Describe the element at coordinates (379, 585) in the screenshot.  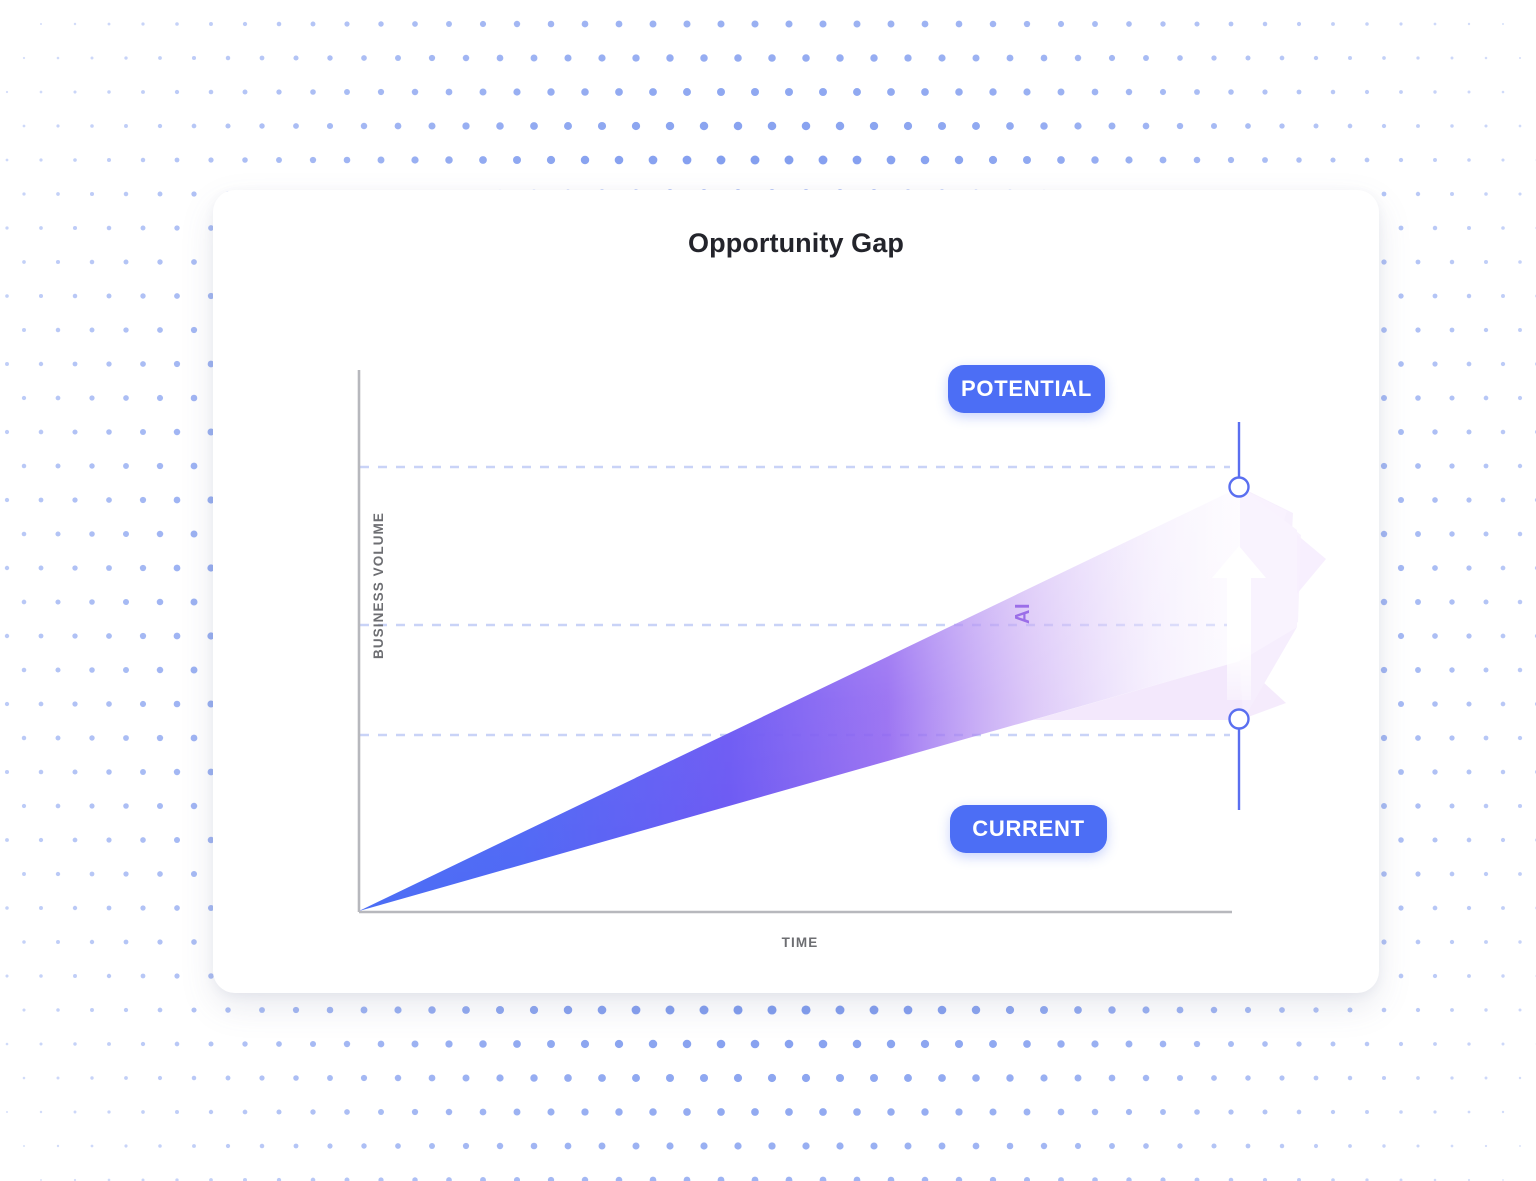
I see `y-axis-label: BUSINESS VOLUME` at that location.